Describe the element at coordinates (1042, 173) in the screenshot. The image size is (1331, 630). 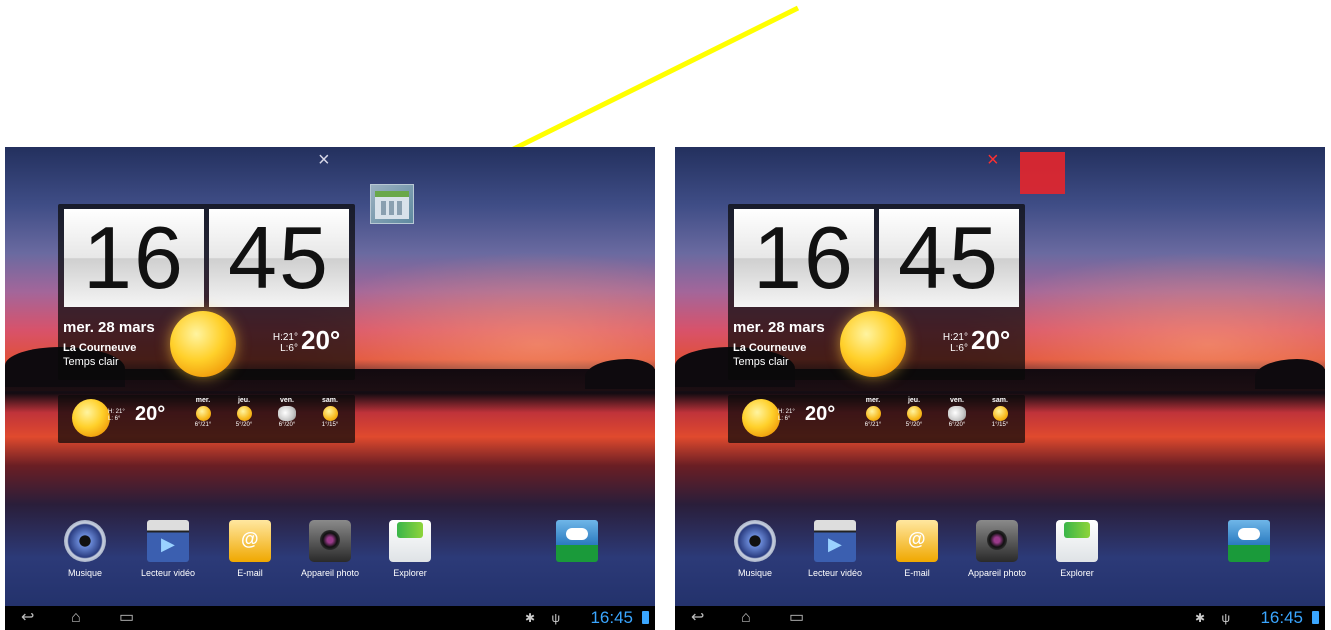
I see `remove-drop-zone` at that location.